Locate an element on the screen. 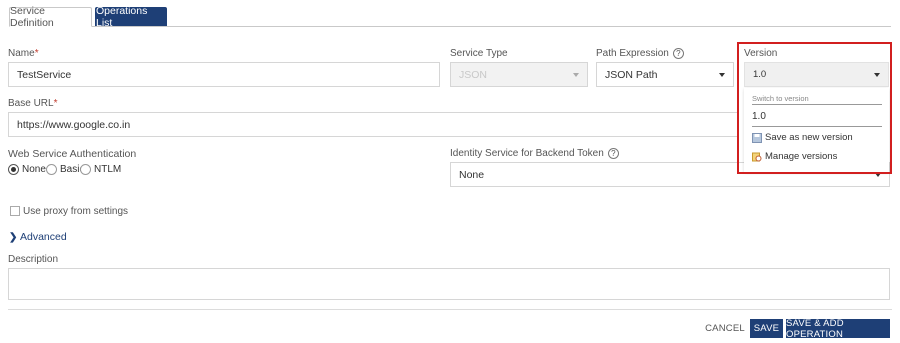 This screenshot has width=900, height=343. version-label: Version is located at coordinates (761, 53).